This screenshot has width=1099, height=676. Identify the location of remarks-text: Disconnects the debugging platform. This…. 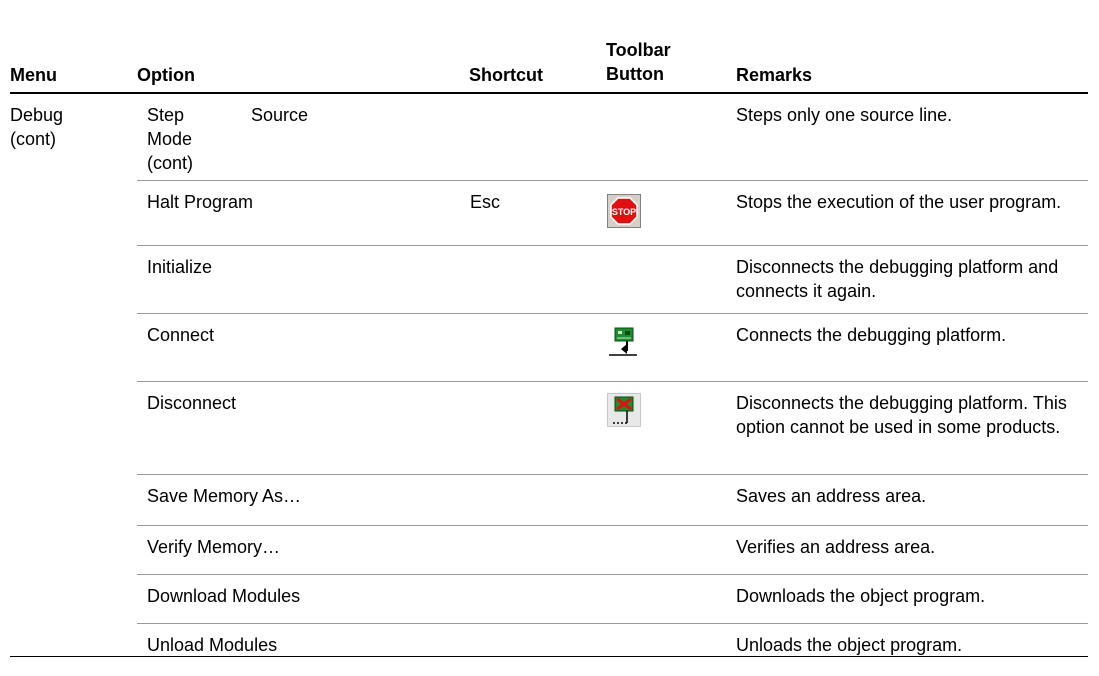
(901, 415).